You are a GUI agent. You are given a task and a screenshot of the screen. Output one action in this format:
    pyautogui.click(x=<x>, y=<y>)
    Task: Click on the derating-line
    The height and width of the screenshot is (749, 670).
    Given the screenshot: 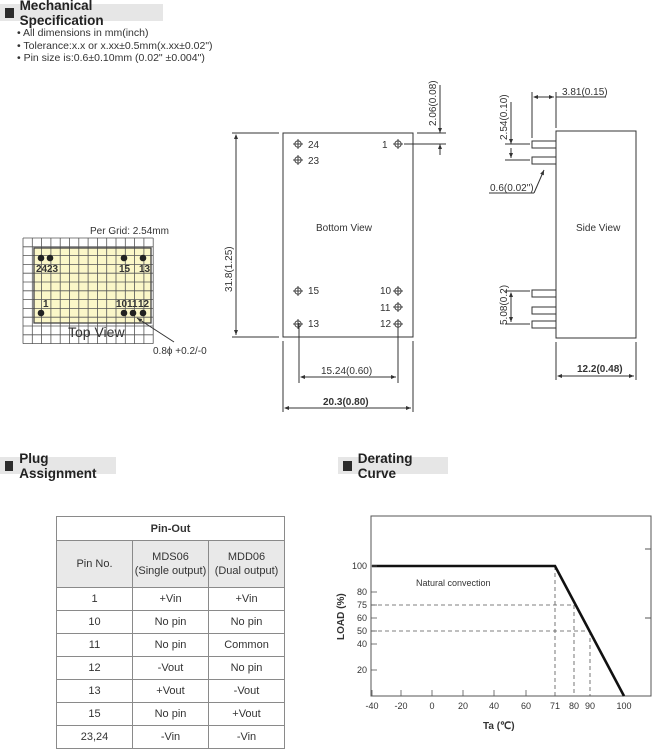 What is the action you would take?
    pyautogui.click(x=499, y=630)
    